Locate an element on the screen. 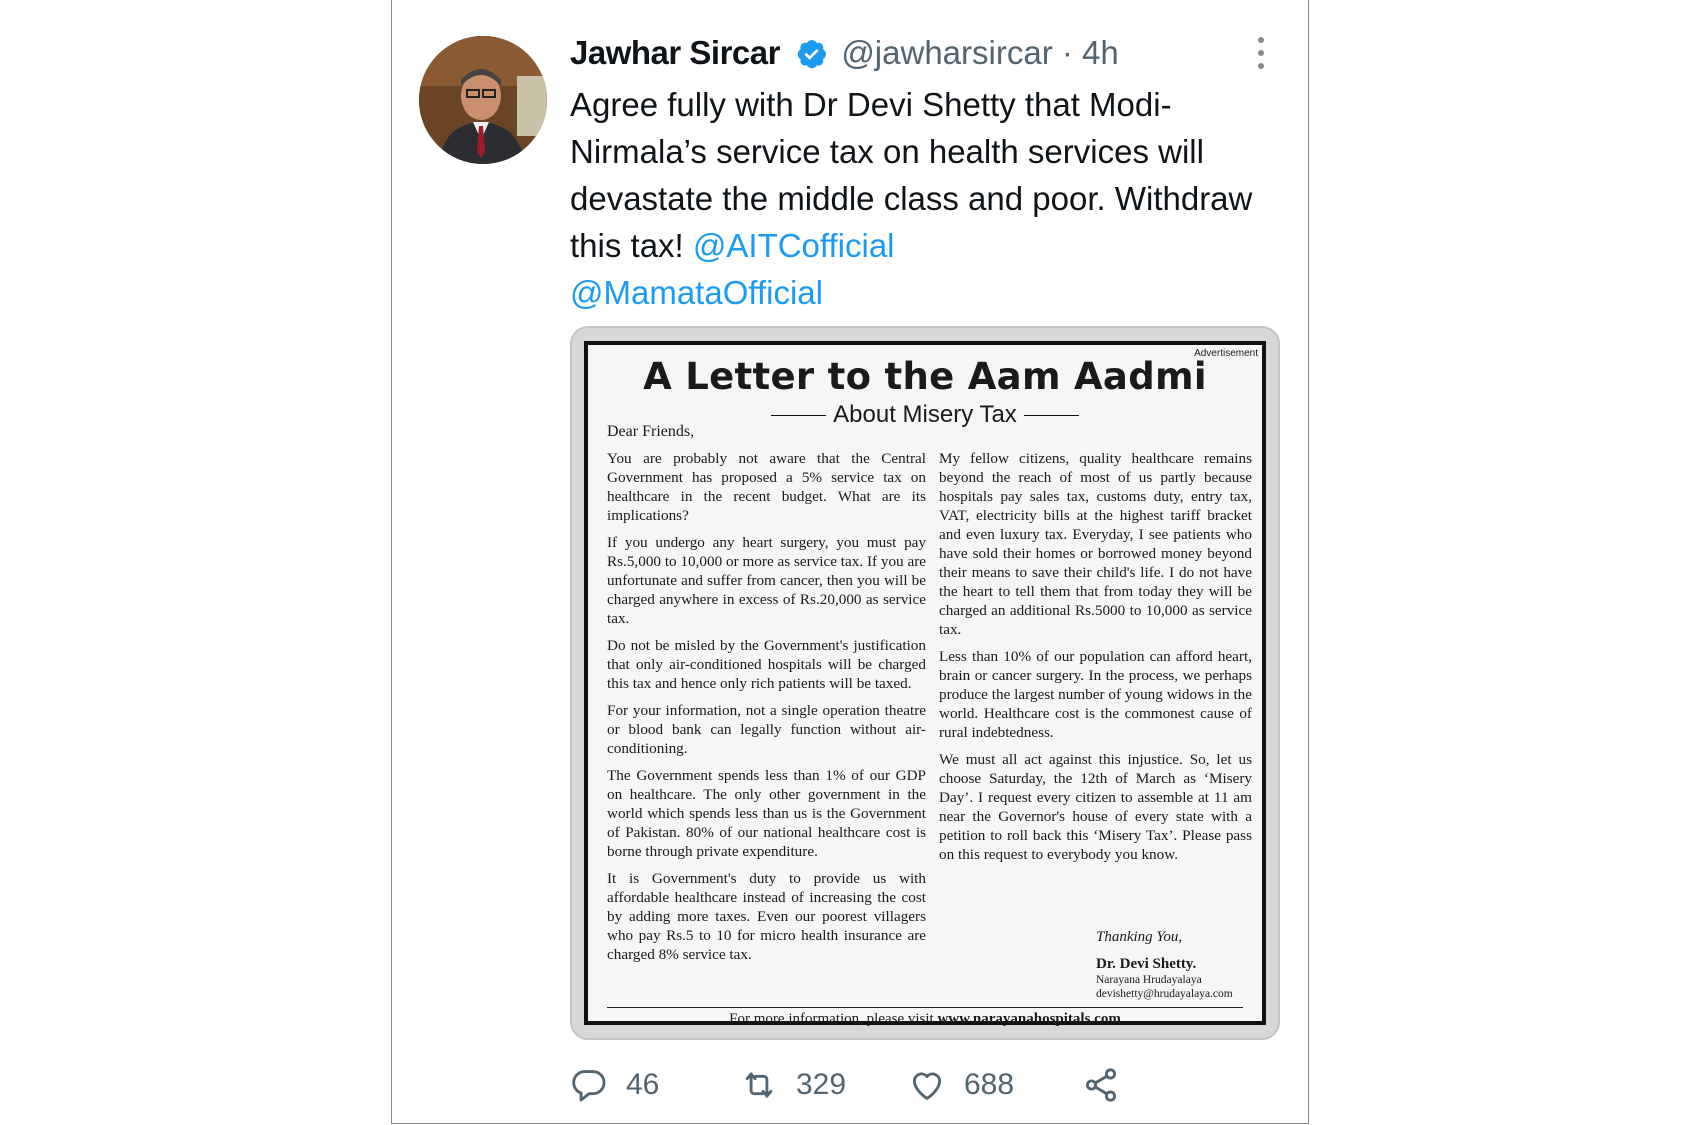 The width and height of the screenshot is (1700, 1125). more-options-icon is located at coordinates (1261, 56).